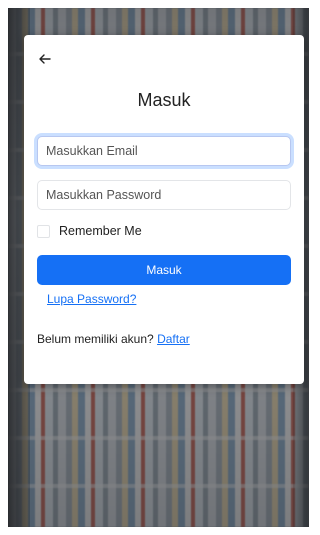 The height and width of the screenshot is (535, 320). What do you see at coordinates (43, 231) in the screenshot?
I see `remember-me-checkbox` at bounding box center [43, 231].